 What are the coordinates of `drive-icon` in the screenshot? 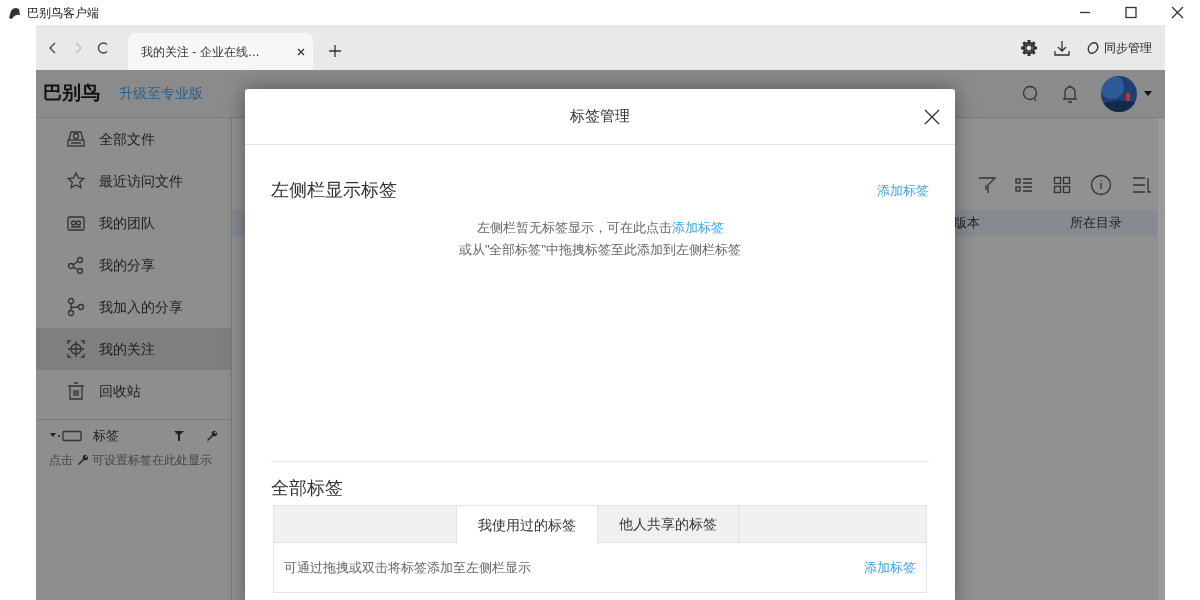 It's located at (76, 139).